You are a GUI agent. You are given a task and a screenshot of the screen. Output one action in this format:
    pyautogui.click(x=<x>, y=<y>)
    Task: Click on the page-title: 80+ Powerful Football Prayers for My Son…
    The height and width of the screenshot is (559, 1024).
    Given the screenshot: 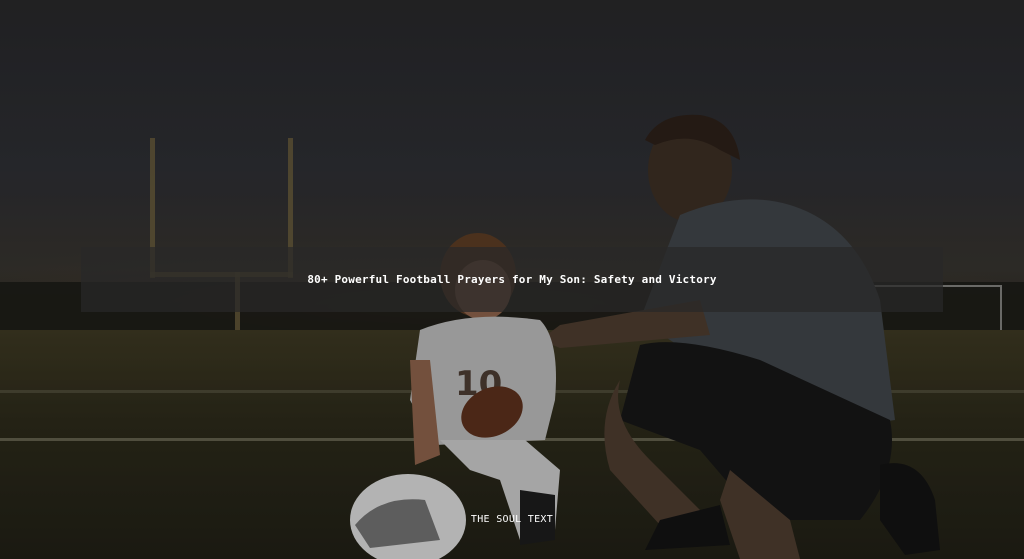 What is the action you would take?
    pyautogui.click(x=512, y=279)
    